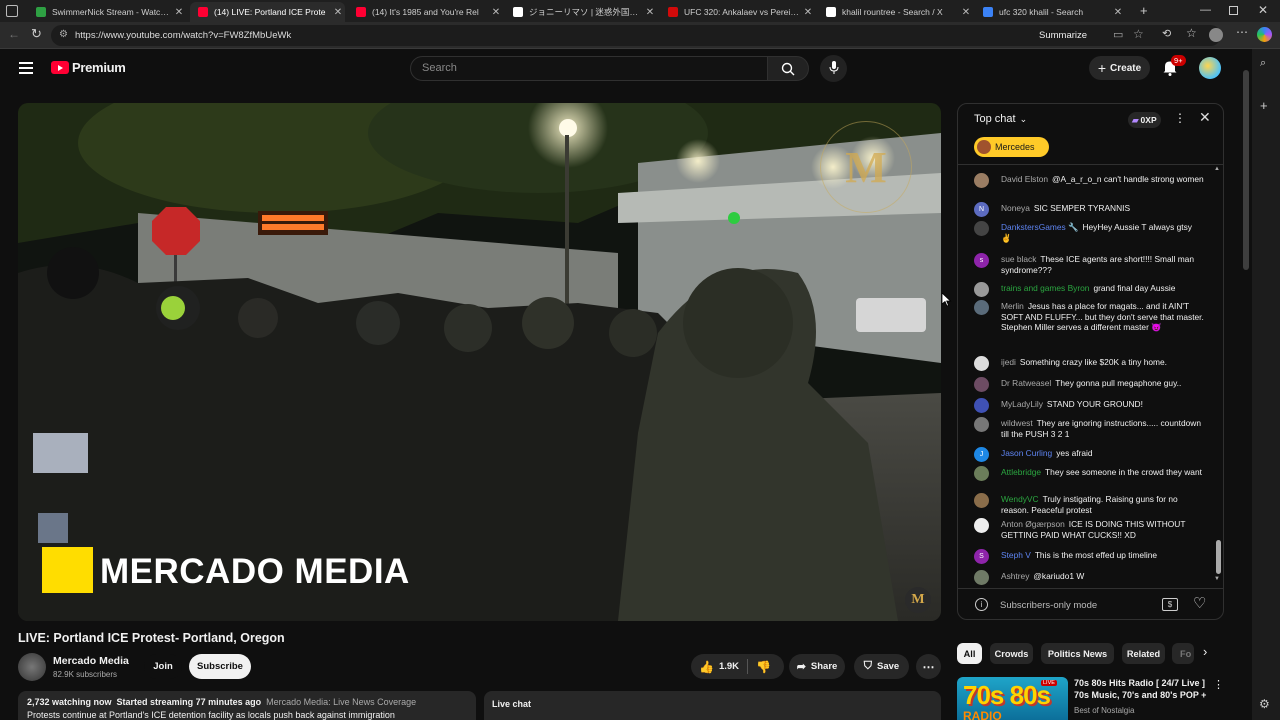  I want to click on chips-next-icon: ›, so click(1205, 651).